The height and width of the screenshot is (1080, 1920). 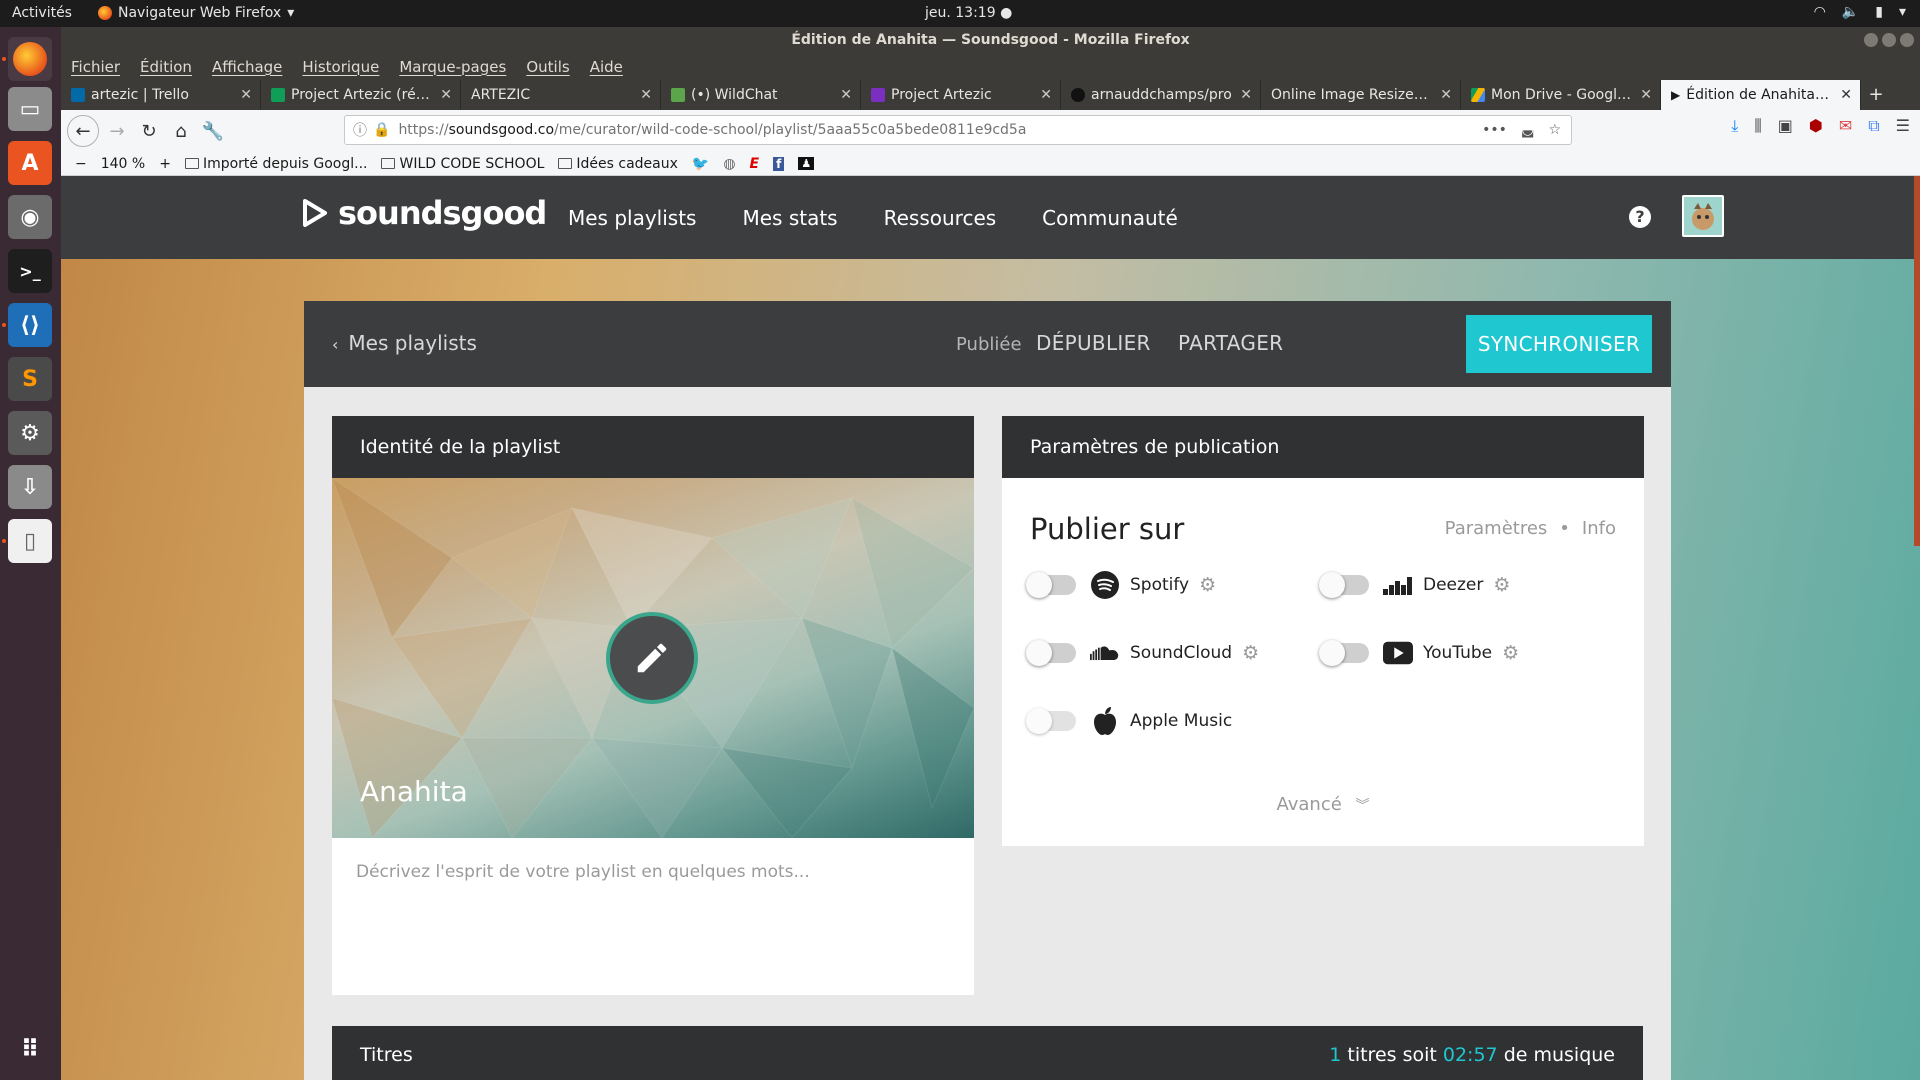 I want to click on tab-soundsgood-active: ▶ Édition de Anahita — ✕, so click(x=1761, y=95).